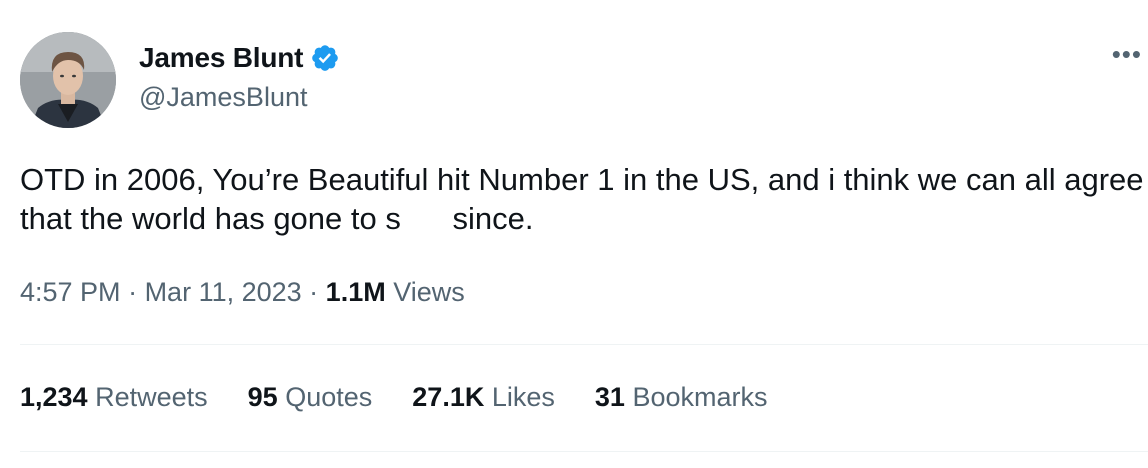 The image size is (1148, 468). Describe the element at coordinates (1127, 54) in the screenshot. I see `more-horizontal-icon: •••` at that location.